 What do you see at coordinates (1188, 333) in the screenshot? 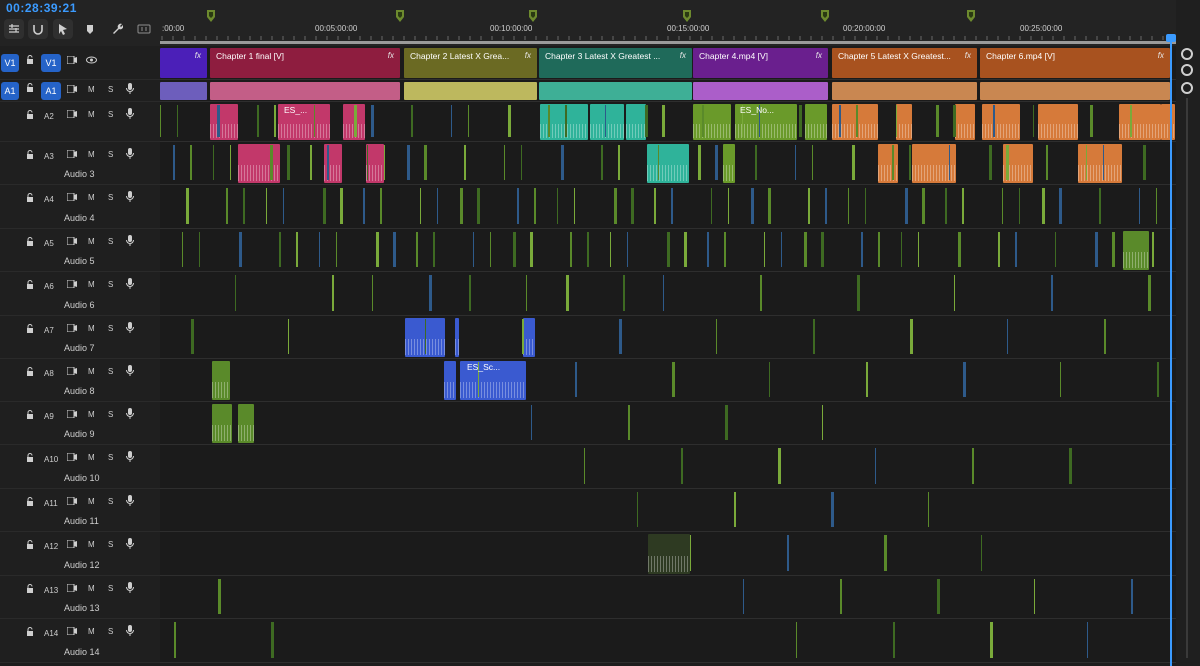
I see `vertical-zoom-scrollbar` at bounding box center [1188, 333].